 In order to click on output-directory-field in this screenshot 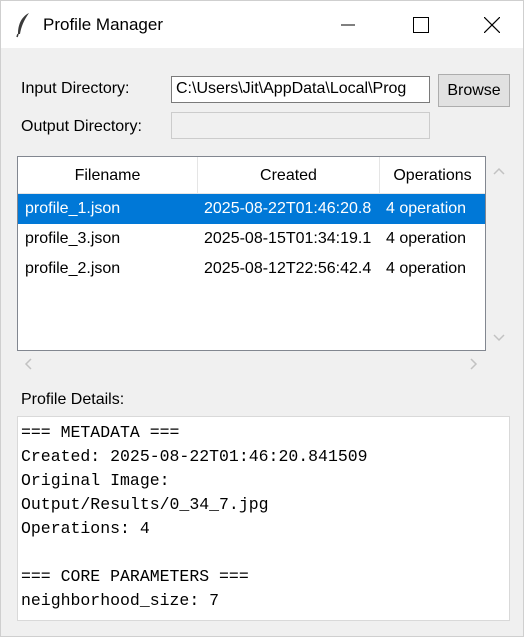, I will do `click(300, 125)`.